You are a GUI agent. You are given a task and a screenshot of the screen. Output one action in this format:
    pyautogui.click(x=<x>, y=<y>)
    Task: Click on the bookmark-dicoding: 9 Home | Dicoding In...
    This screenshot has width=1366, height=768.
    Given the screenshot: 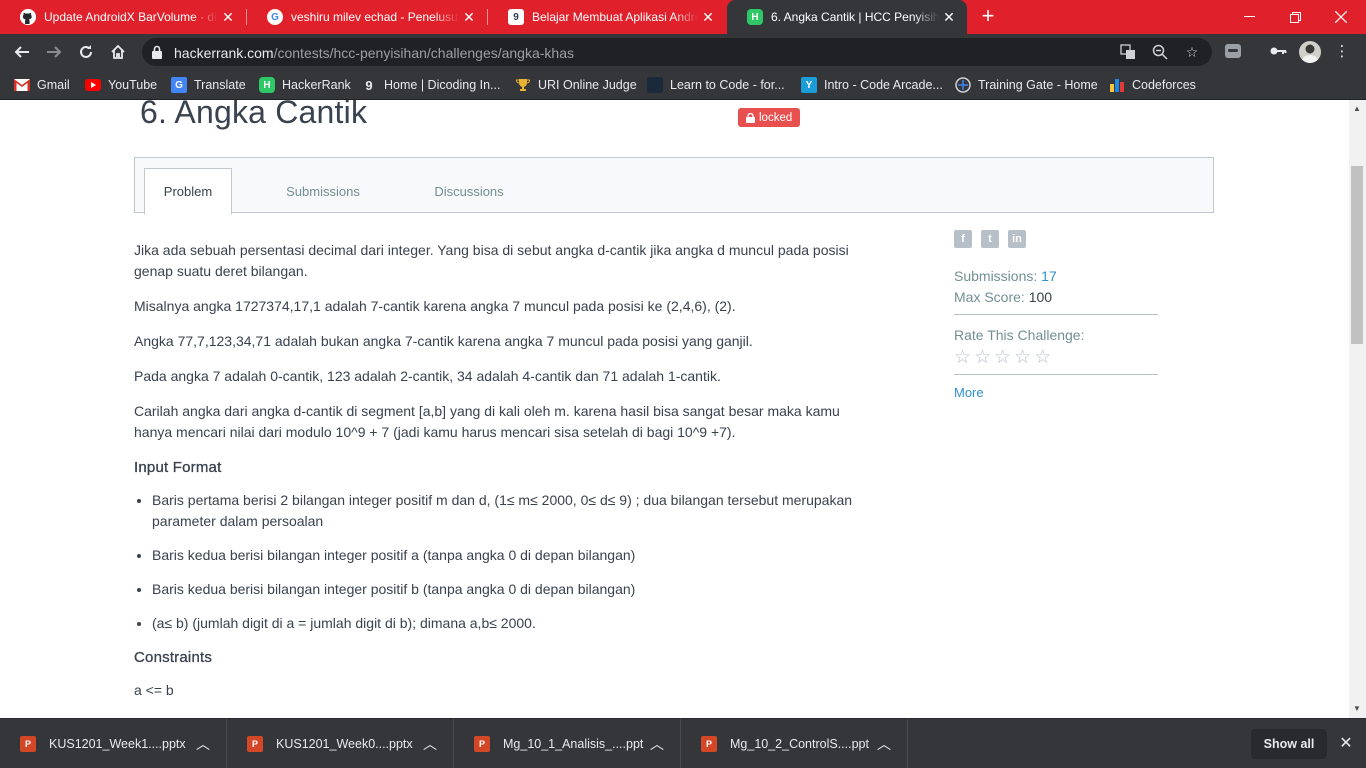 What is the action you would take?
    pyautogui.click(x=430, y=85)
    